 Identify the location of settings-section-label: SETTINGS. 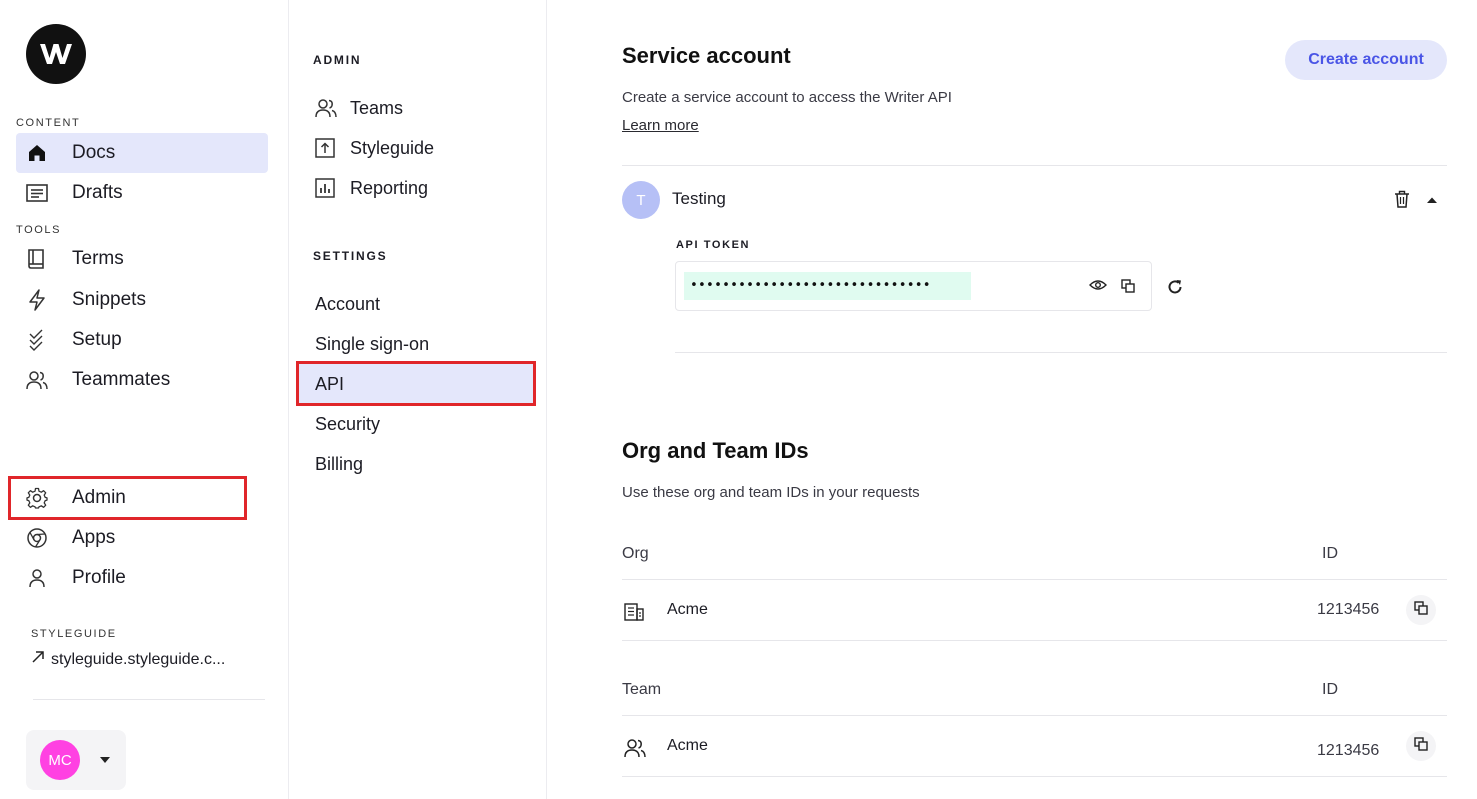
(350, 256).